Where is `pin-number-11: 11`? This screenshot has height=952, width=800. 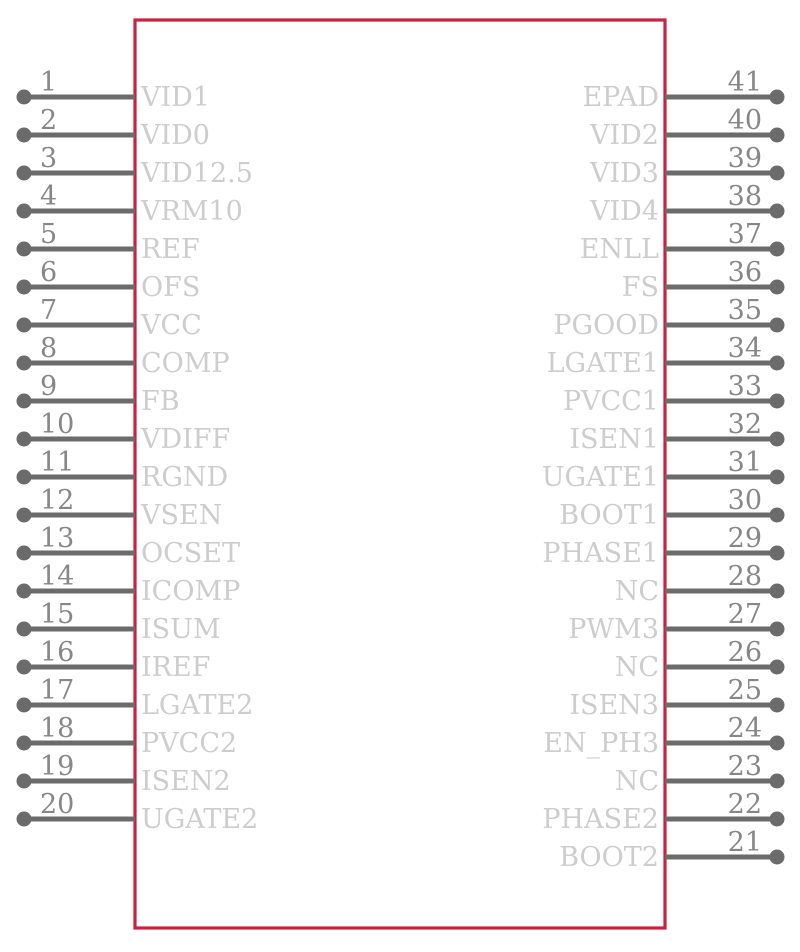
pin-number-11: 11 is located at coordinates (57, 462).